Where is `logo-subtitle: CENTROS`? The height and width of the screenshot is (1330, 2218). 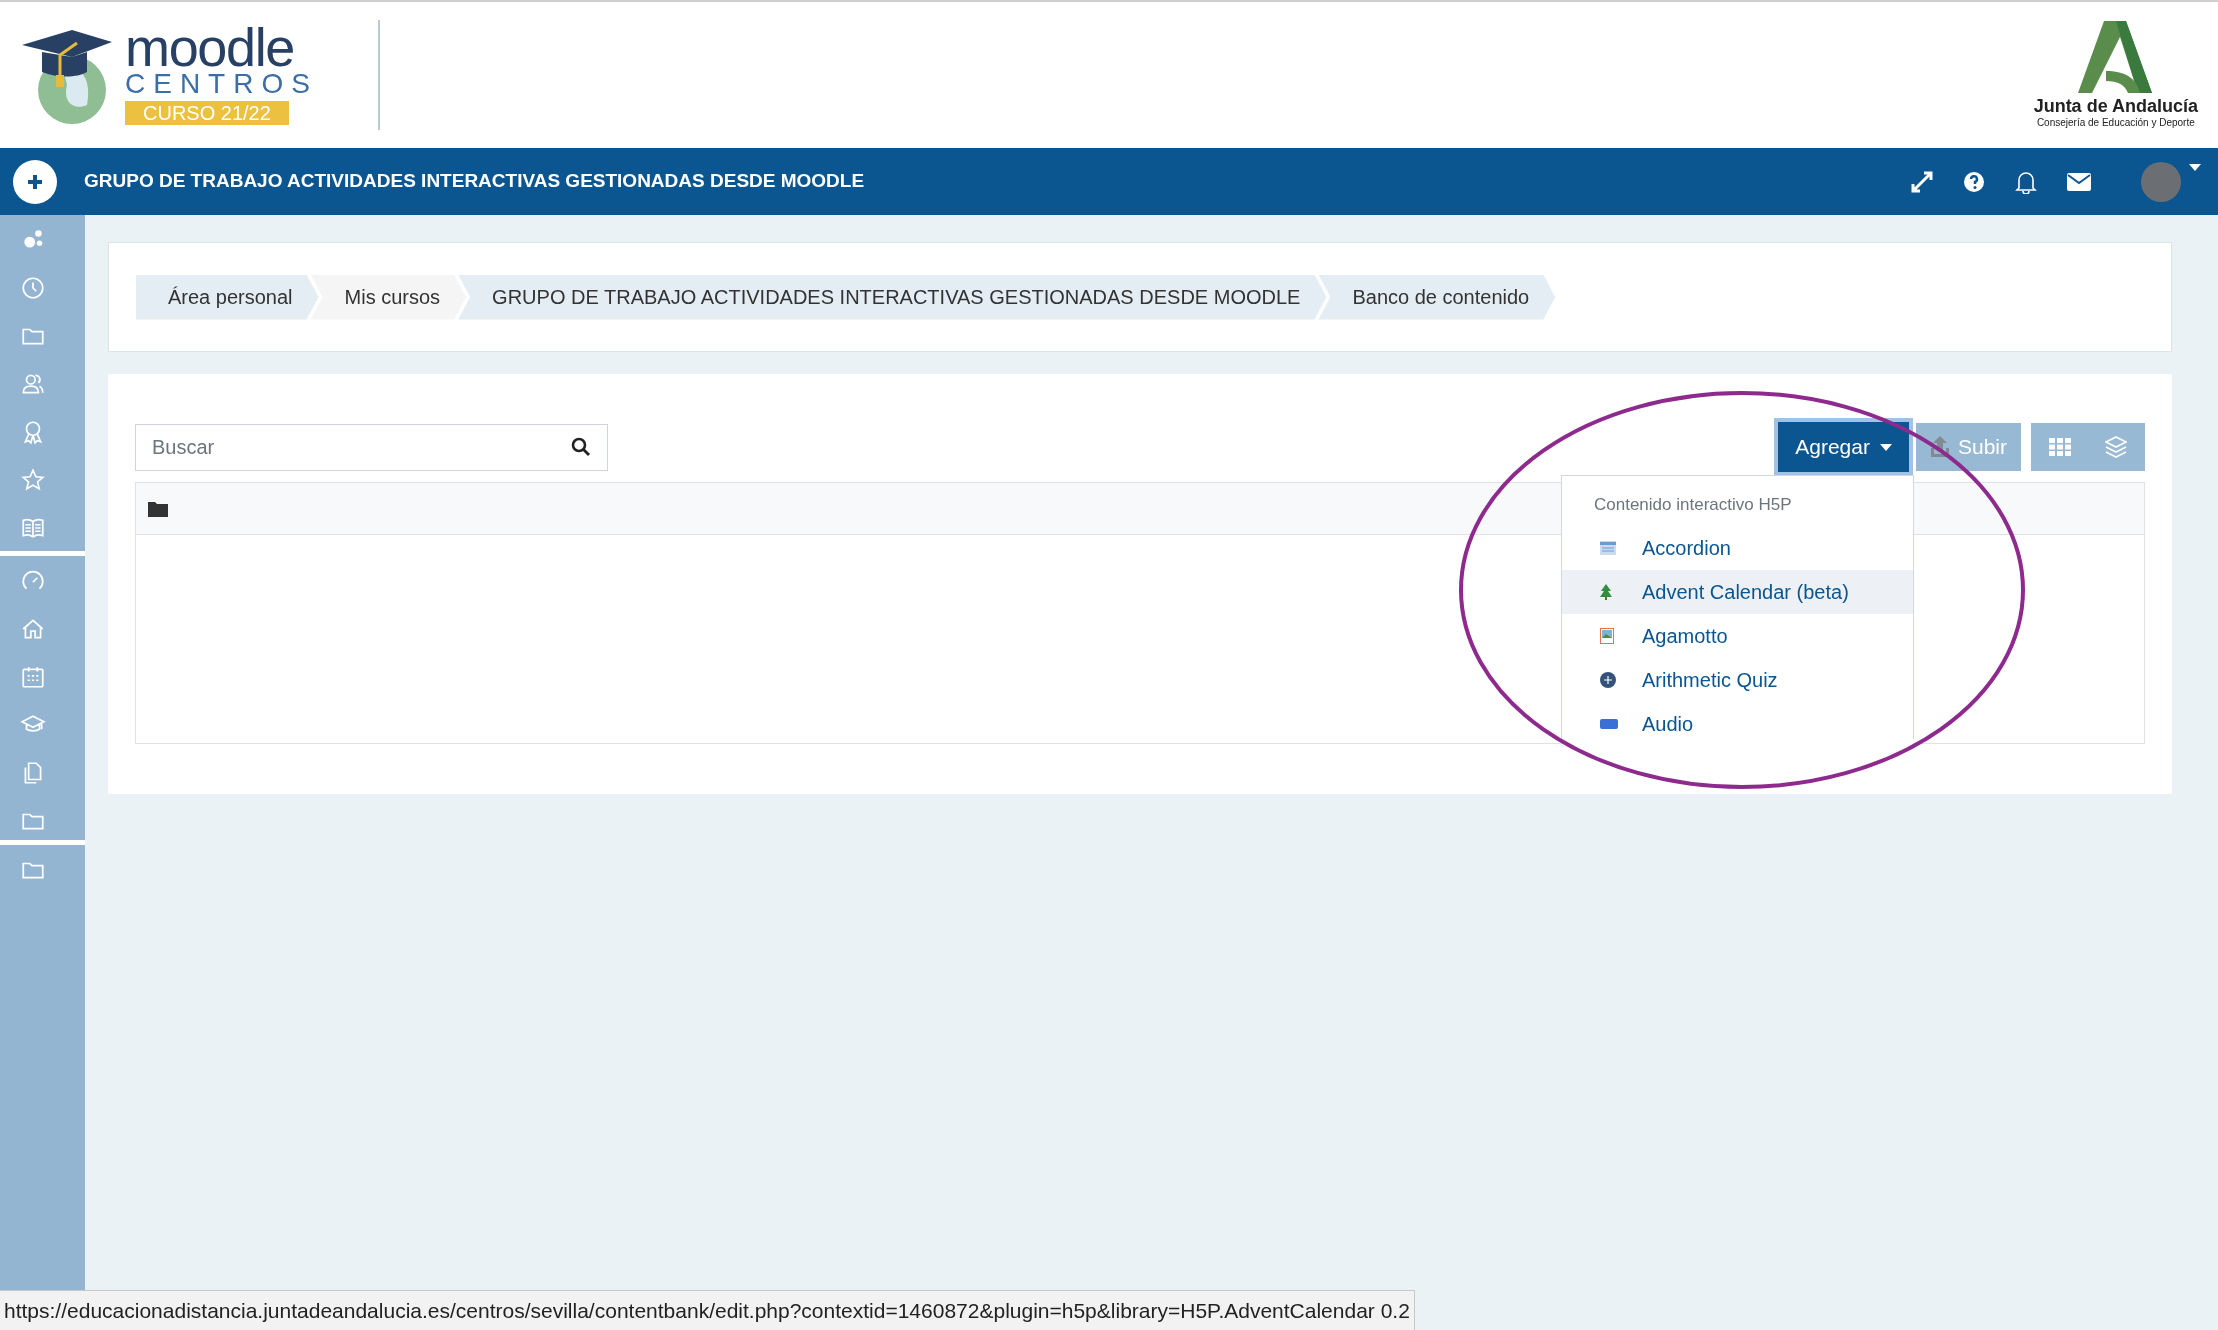 logo-subtitle: CENTROS is located at coordinates (221, 84).